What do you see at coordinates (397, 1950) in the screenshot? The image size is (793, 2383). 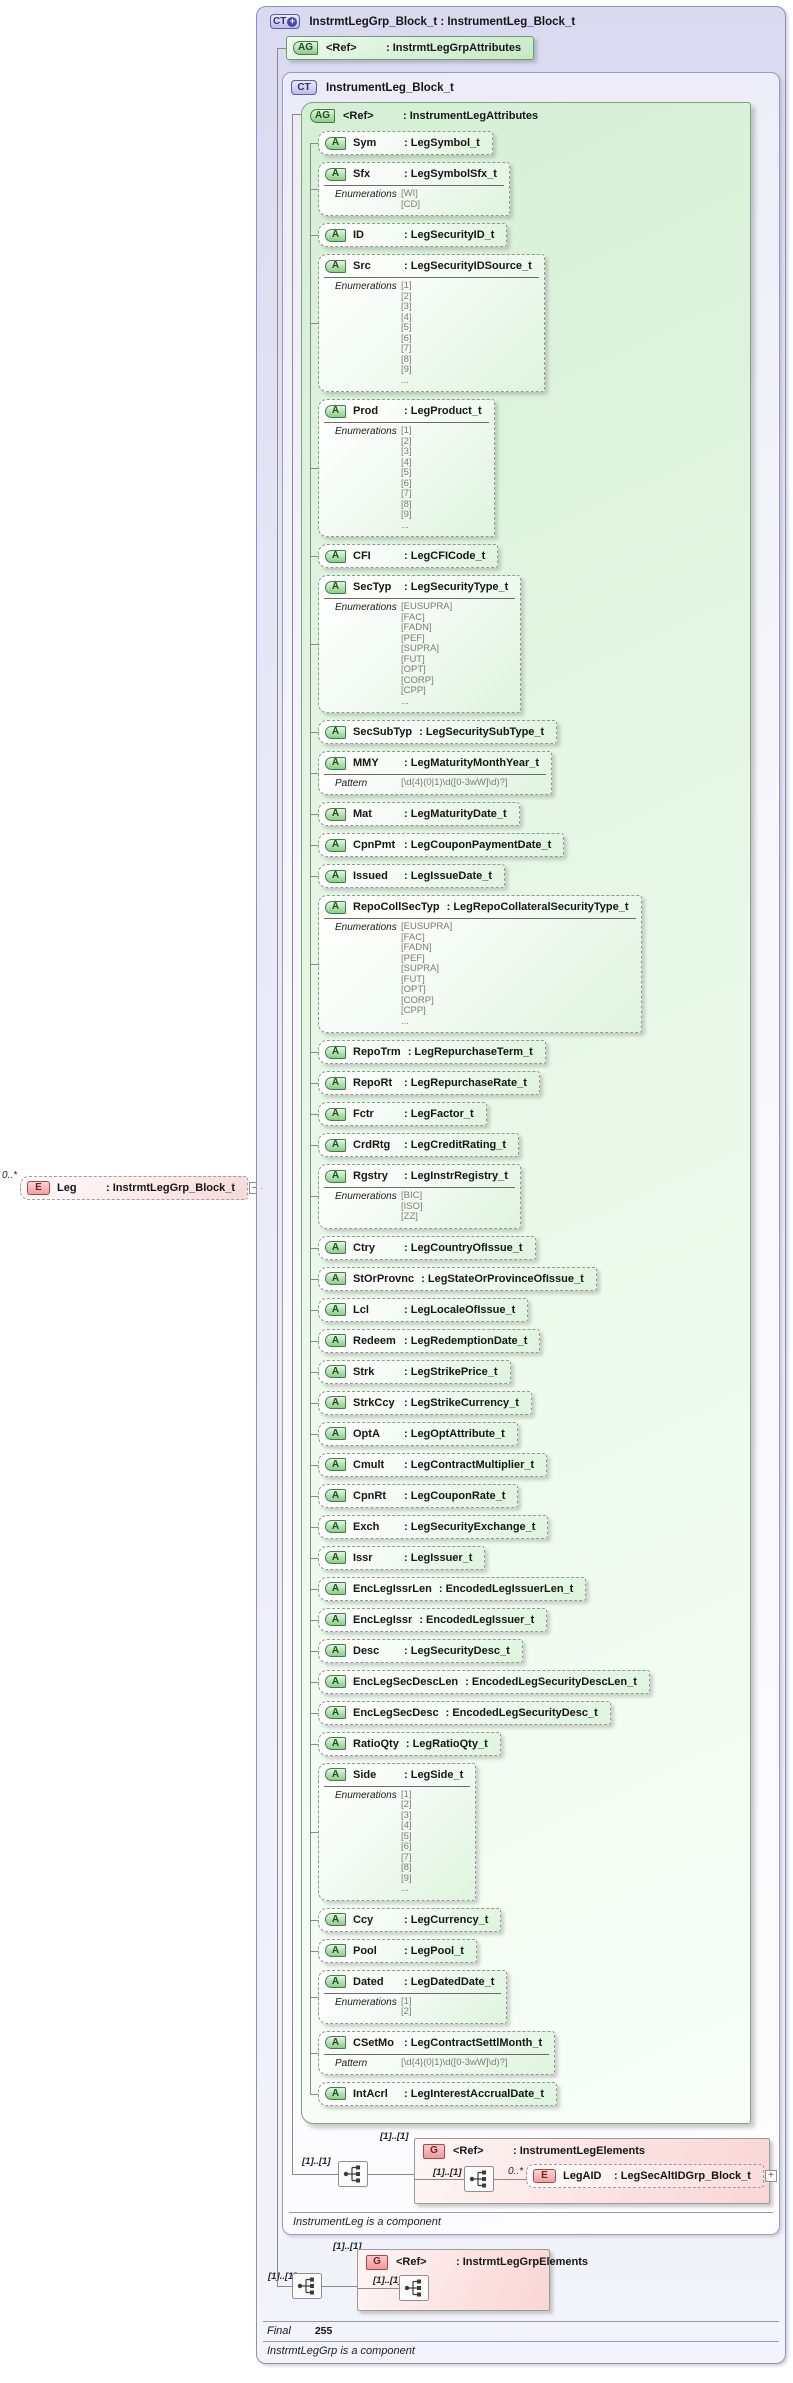 I see `attribute-box: A Pool: LegPool_t` at bounding box center [397, 1950].